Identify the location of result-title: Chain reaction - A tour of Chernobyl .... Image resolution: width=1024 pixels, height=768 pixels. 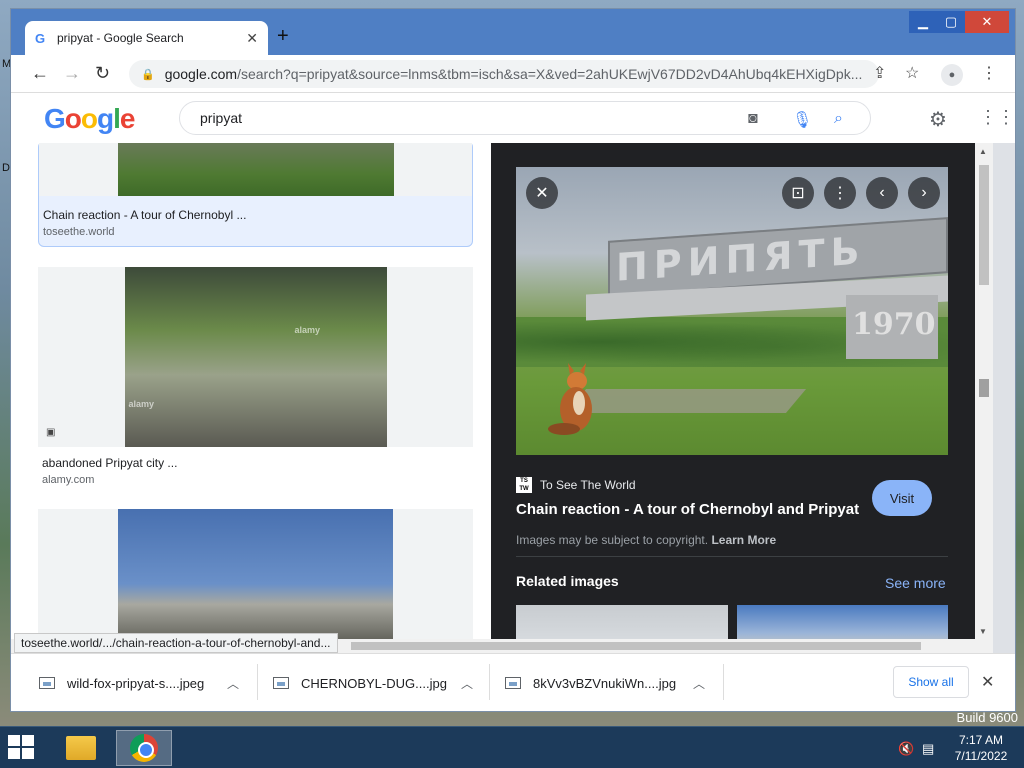
(144, 215).